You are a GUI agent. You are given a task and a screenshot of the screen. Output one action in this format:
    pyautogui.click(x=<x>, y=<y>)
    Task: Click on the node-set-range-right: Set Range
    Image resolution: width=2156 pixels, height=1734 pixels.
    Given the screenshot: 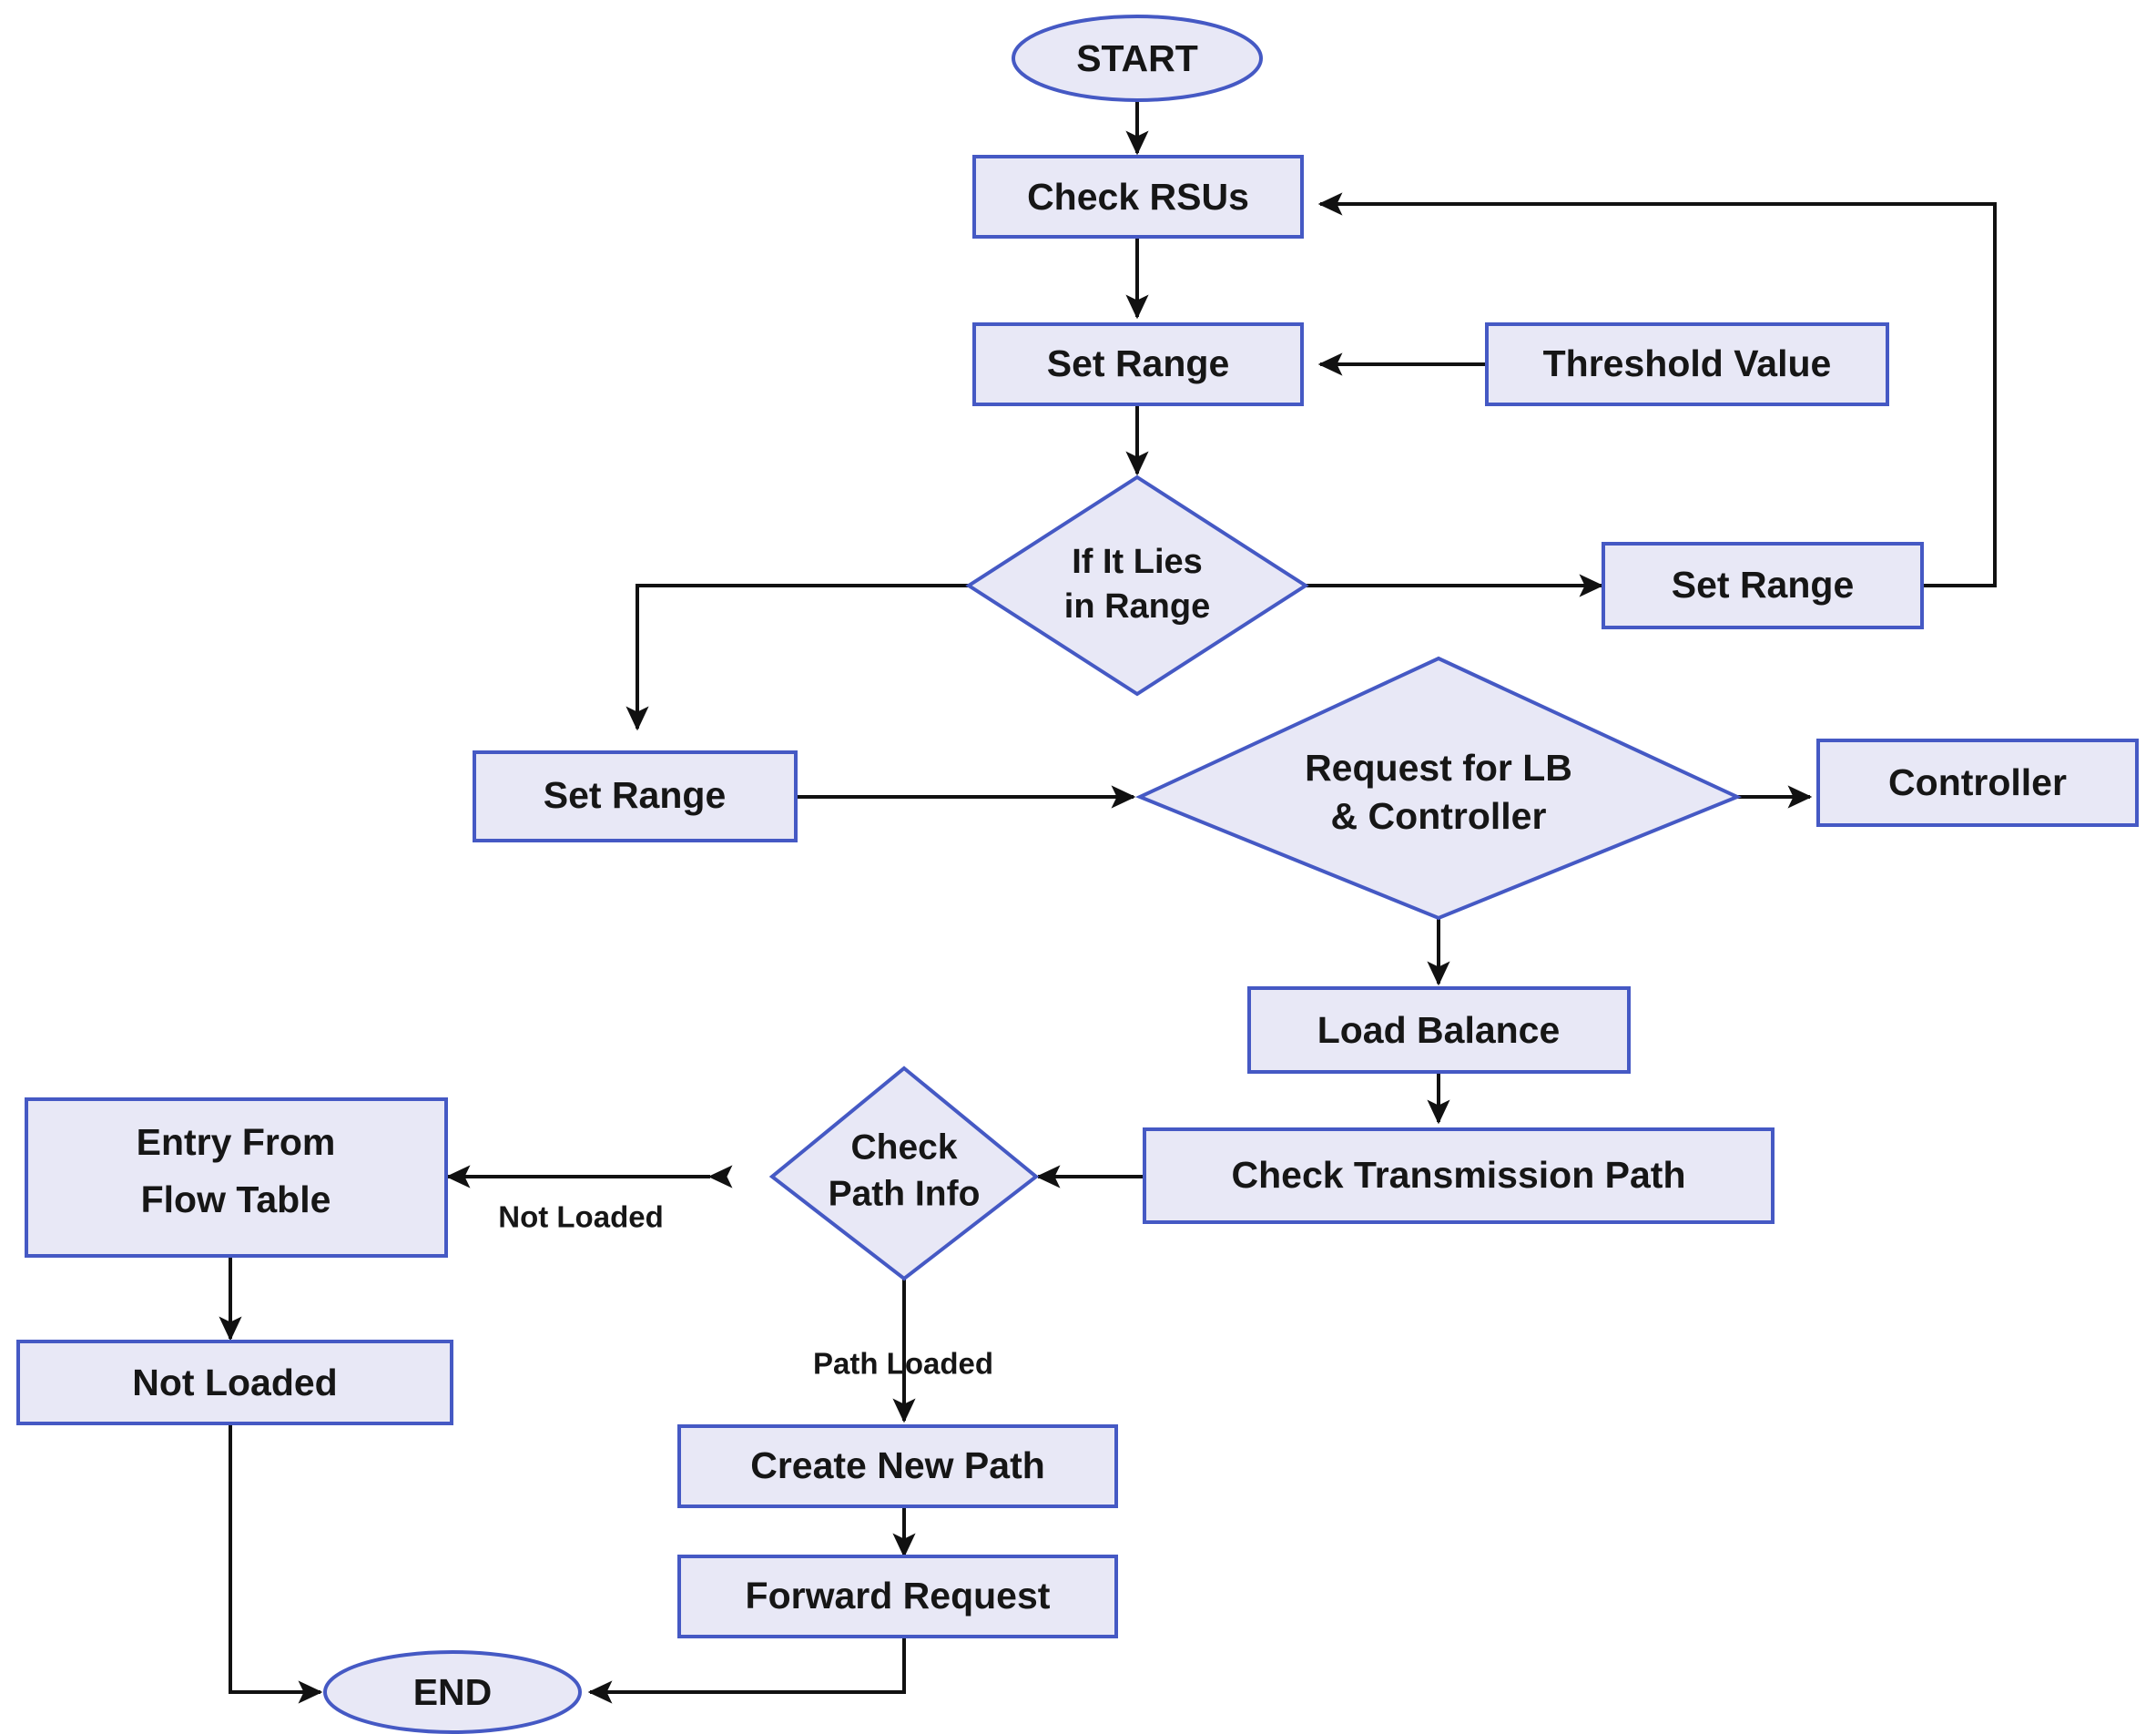 What is the action you would take?
    pyautogui.click(x=1763, y=586)
    